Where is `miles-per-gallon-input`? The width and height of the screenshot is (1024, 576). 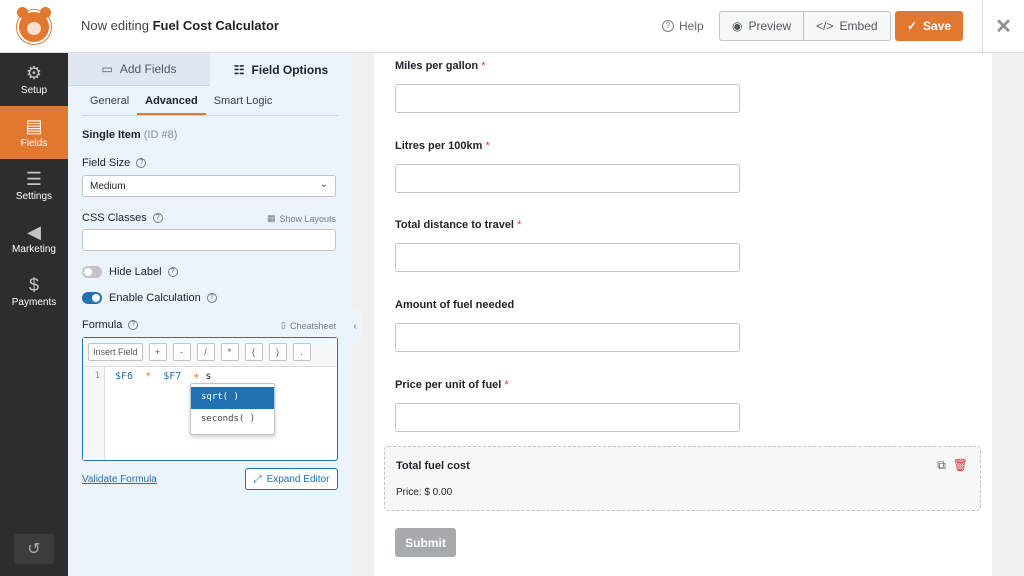
miles-per-gallon-input is located at coordinates (567, 98).